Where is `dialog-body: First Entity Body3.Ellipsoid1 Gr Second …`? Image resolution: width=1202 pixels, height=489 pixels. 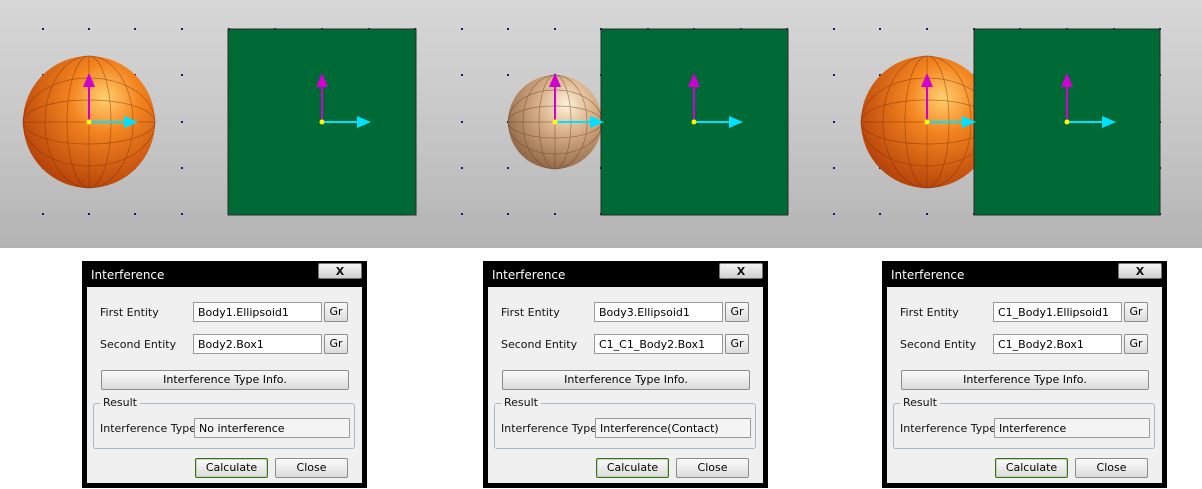 dialog-body: First Entity Body3.Ellipsoid1 Gr Second … is located at coordinates (625, 385).